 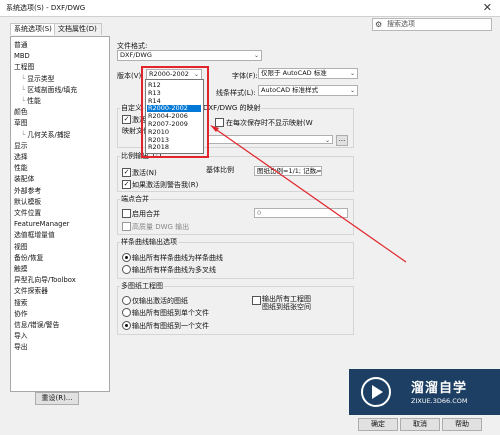 I want to click on help-button: 帮助, so click(x=462, y=424).